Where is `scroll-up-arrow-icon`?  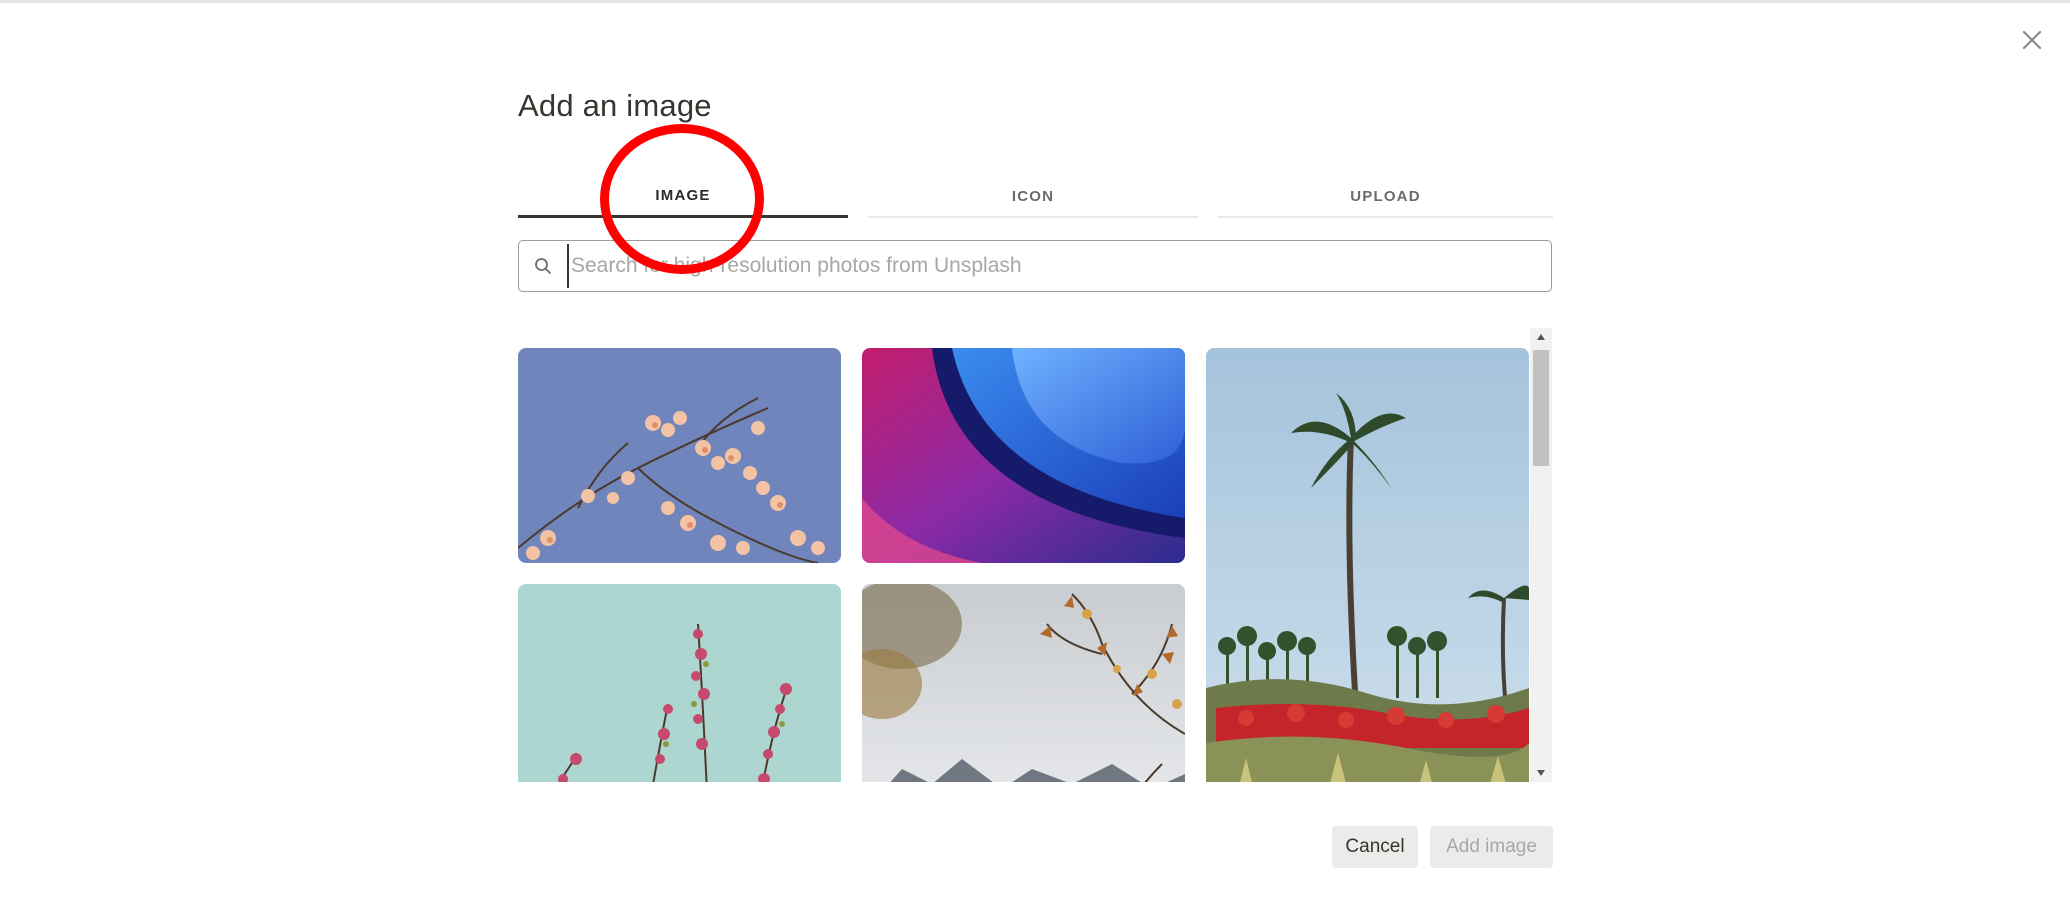
scroll-up-arrow-icon is located at coordinates (1541, 337).